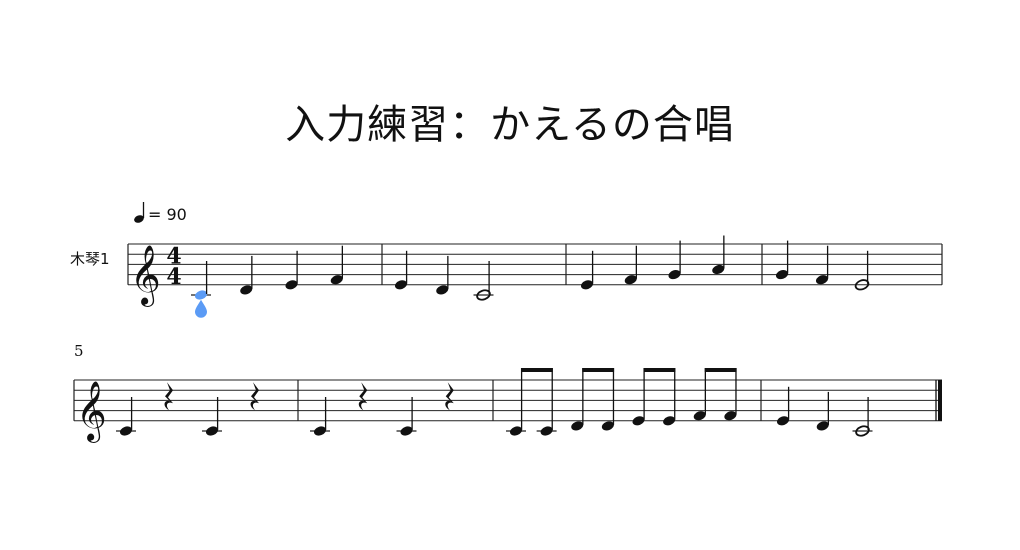 The height and width of the screenshot is (550, 1020). Describe the element at coordinates (940, 400) in the screenshot. I see `final-barline-thick` at that location.